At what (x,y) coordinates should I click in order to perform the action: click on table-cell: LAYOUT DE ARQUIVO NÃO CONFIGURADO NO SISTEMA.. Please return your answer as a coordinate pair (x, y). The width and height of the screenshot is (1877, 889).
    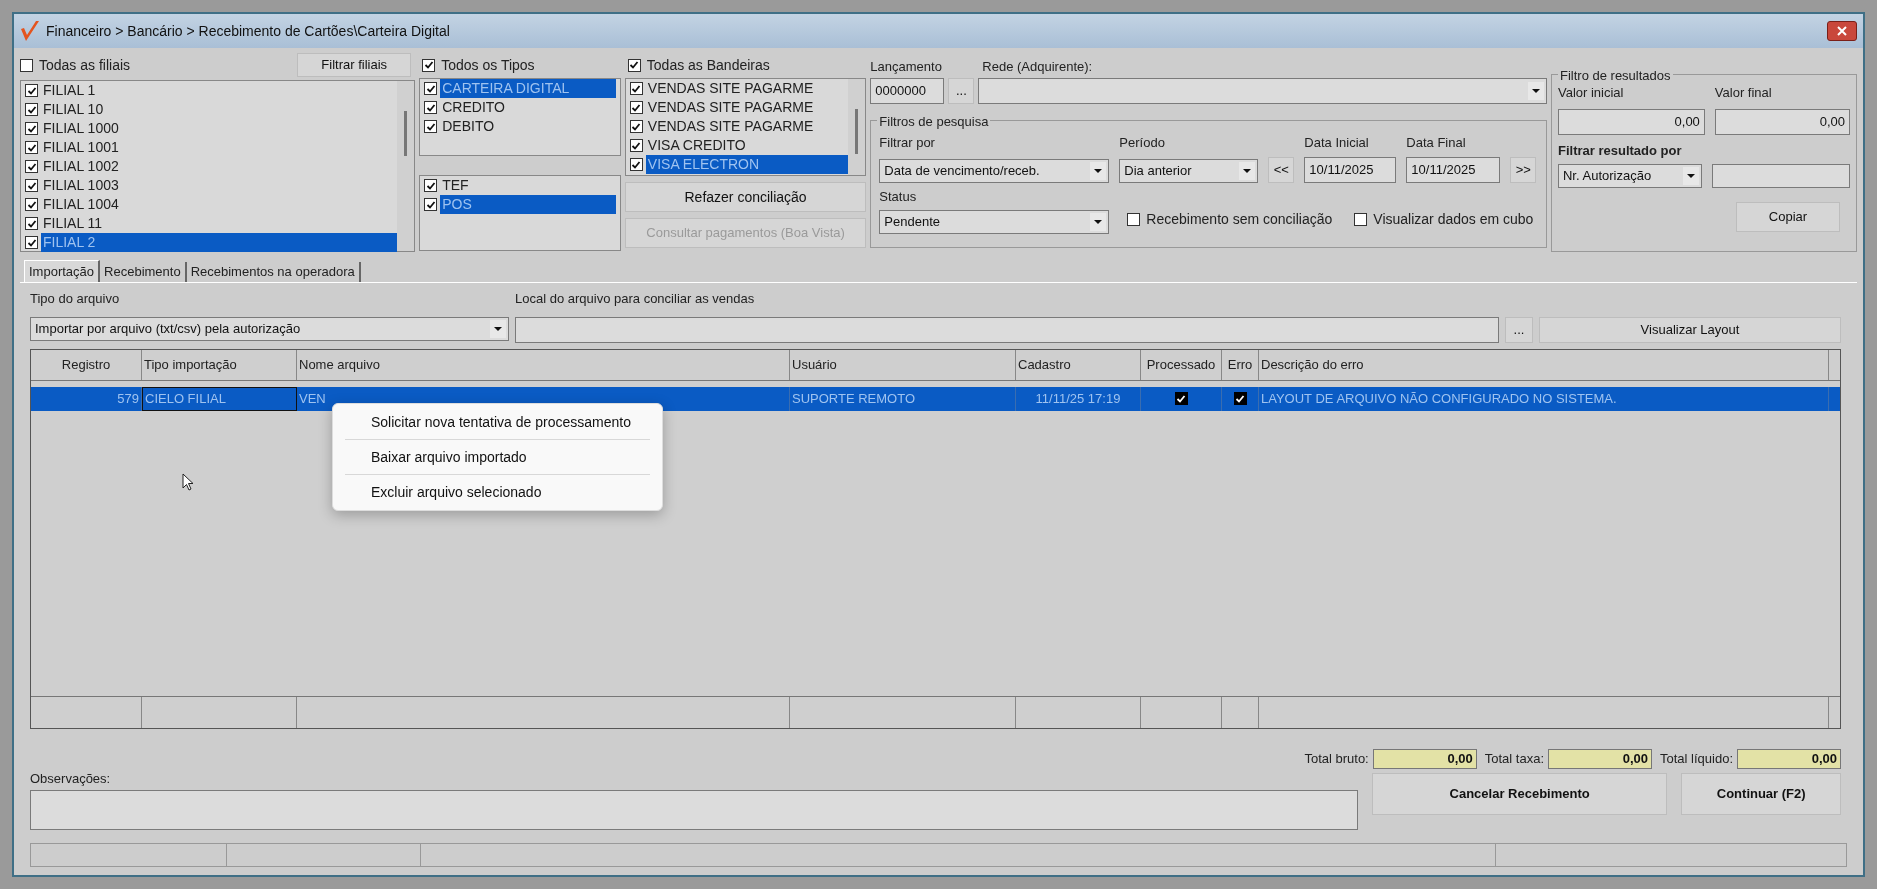
    Looking at the image, I should click on (1544, 398).